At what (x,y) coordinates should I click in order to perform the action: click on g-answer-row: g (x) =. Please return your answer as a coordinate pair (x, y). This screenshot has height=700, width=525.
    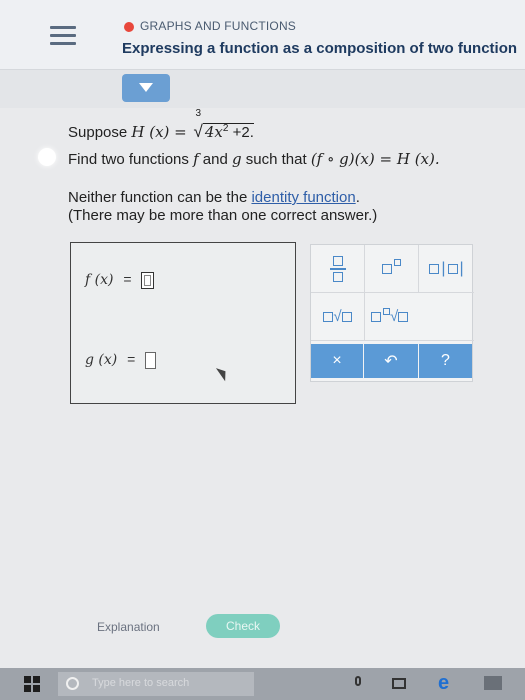
    Looking at the image, I should click on (121, 360).